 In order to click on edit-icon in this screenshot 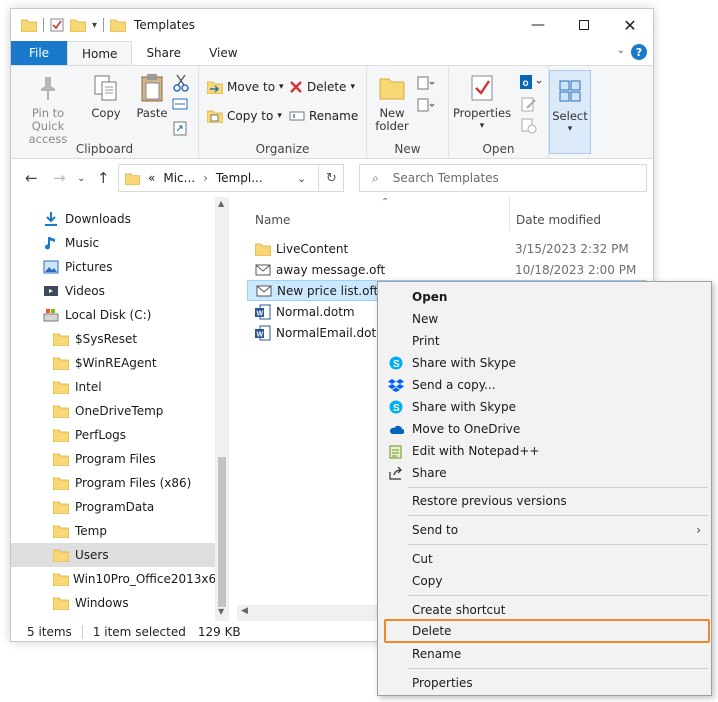, I will do `click(529, 104)`.